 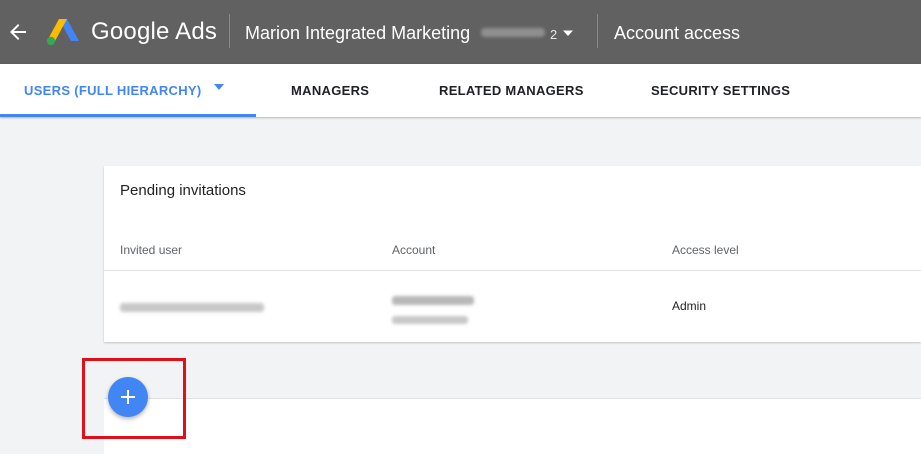 I want to click on card-title: Pending invitations, so click(x=183, y=190).